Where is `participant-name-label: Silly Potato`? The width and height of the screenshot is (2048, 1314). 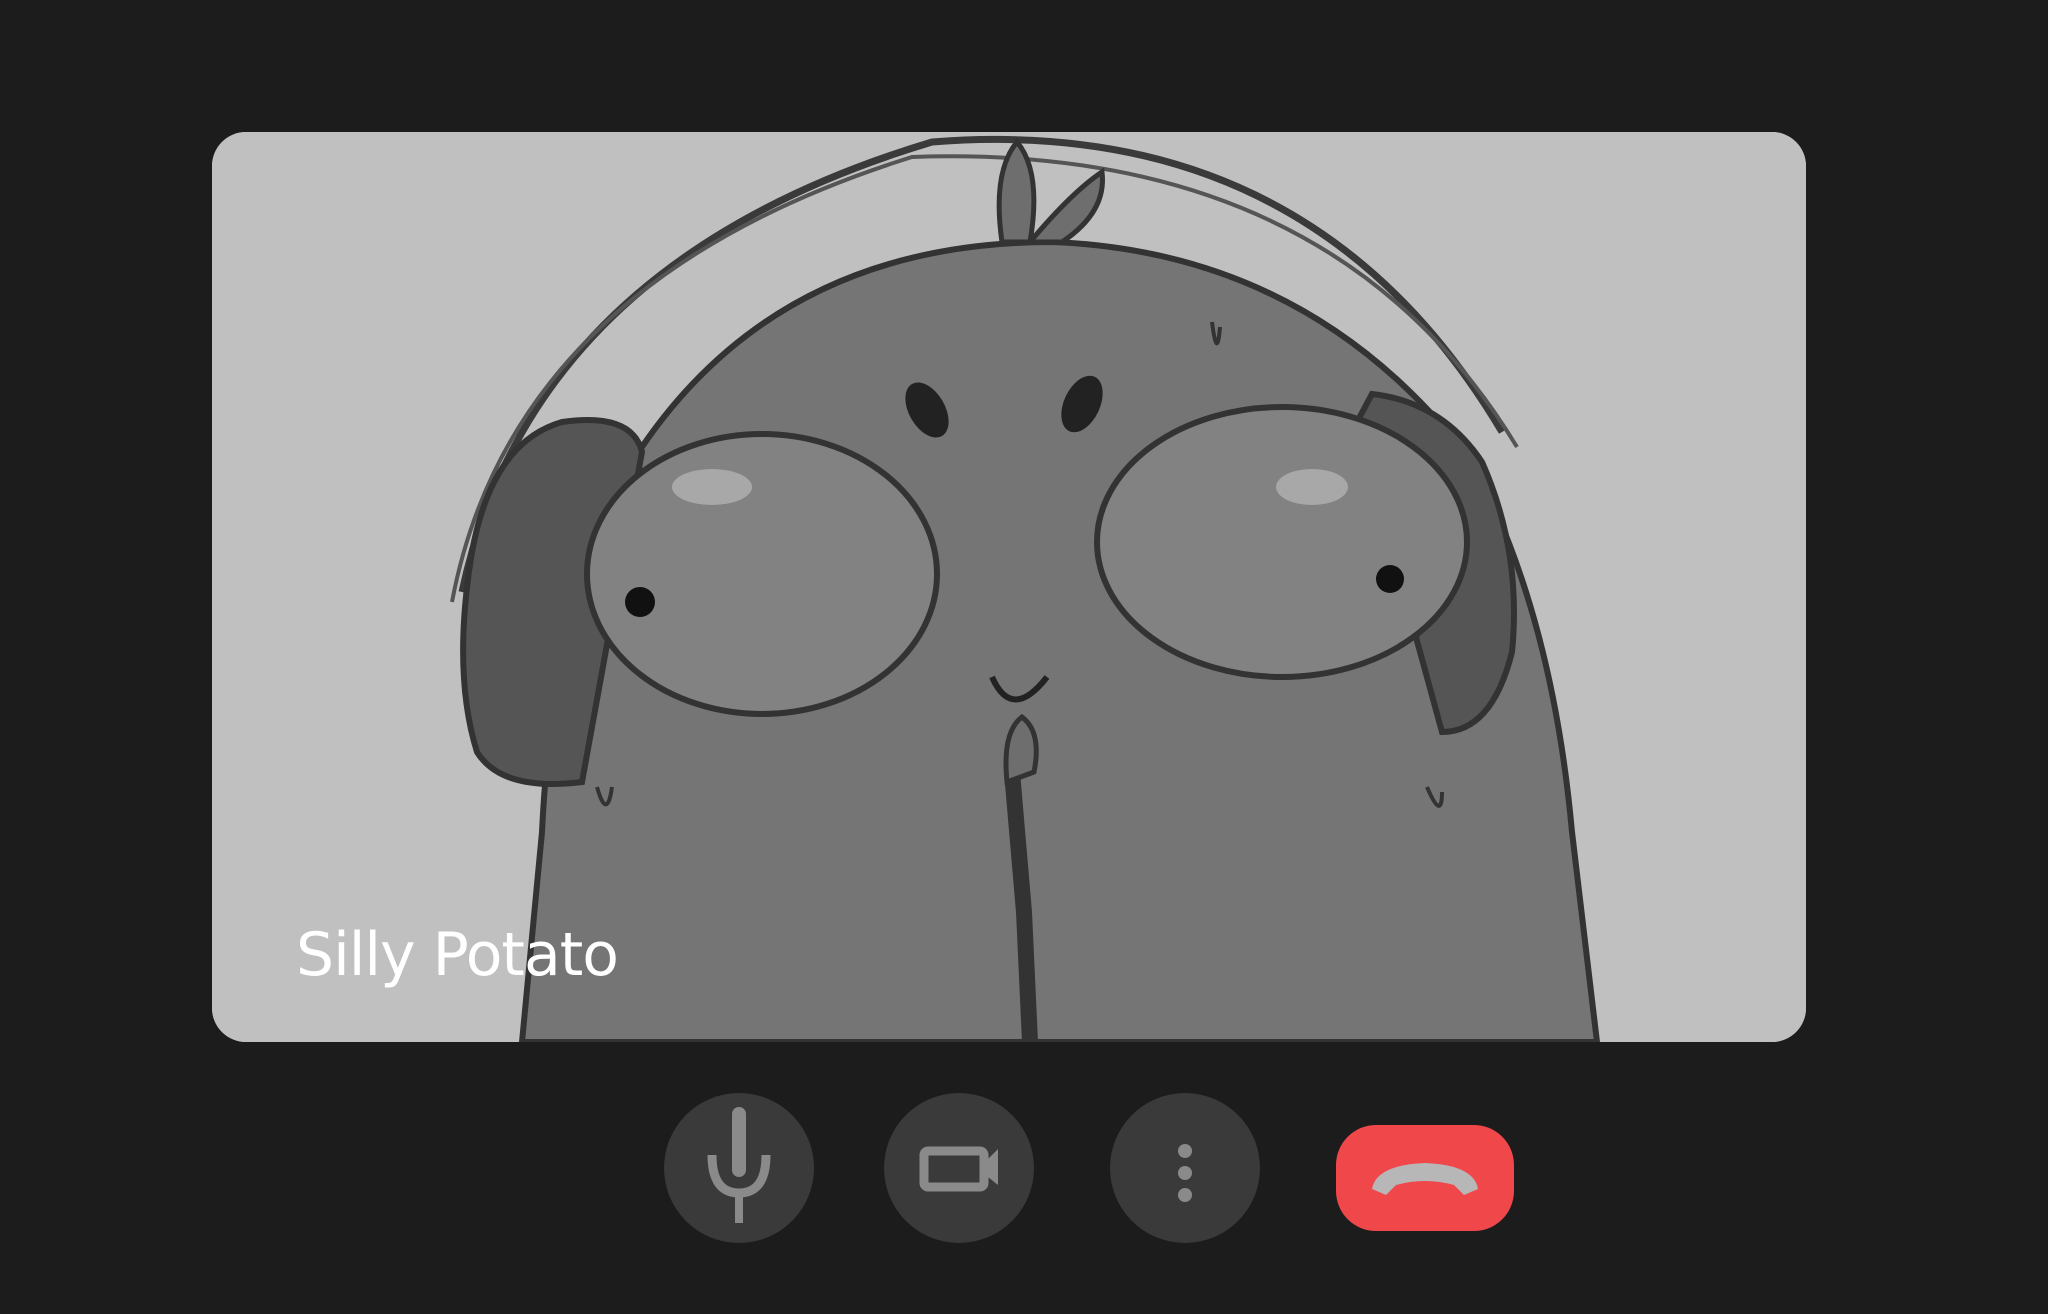 participant-name-label: Silly Potato is located at coordinates (457, 955).